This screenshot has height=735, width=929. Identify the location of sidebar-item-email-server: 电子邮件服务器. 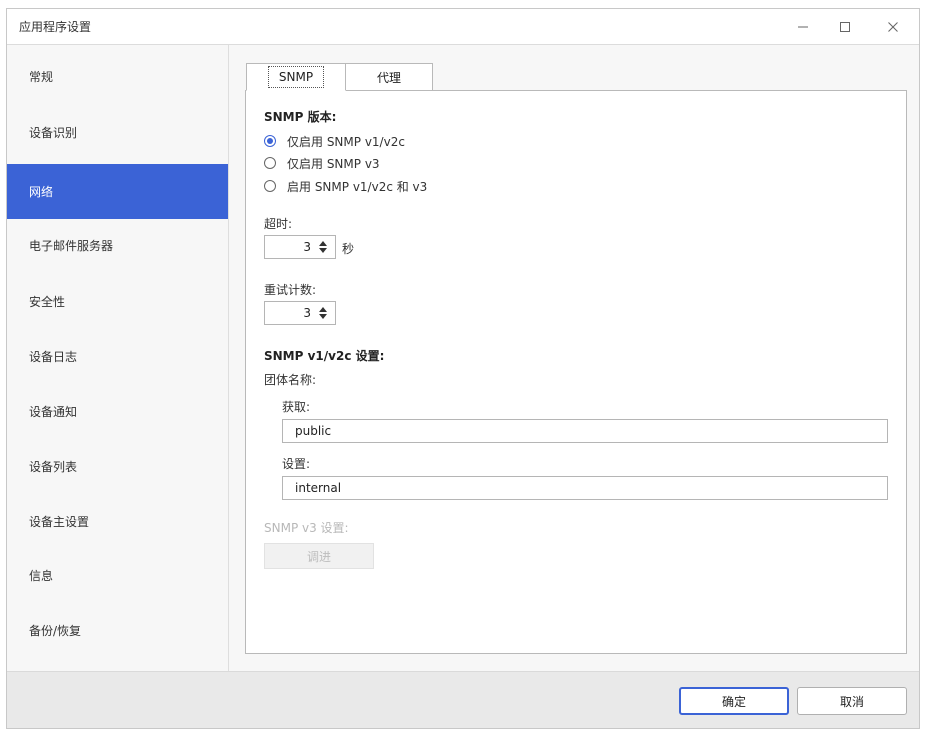
(117, 245).